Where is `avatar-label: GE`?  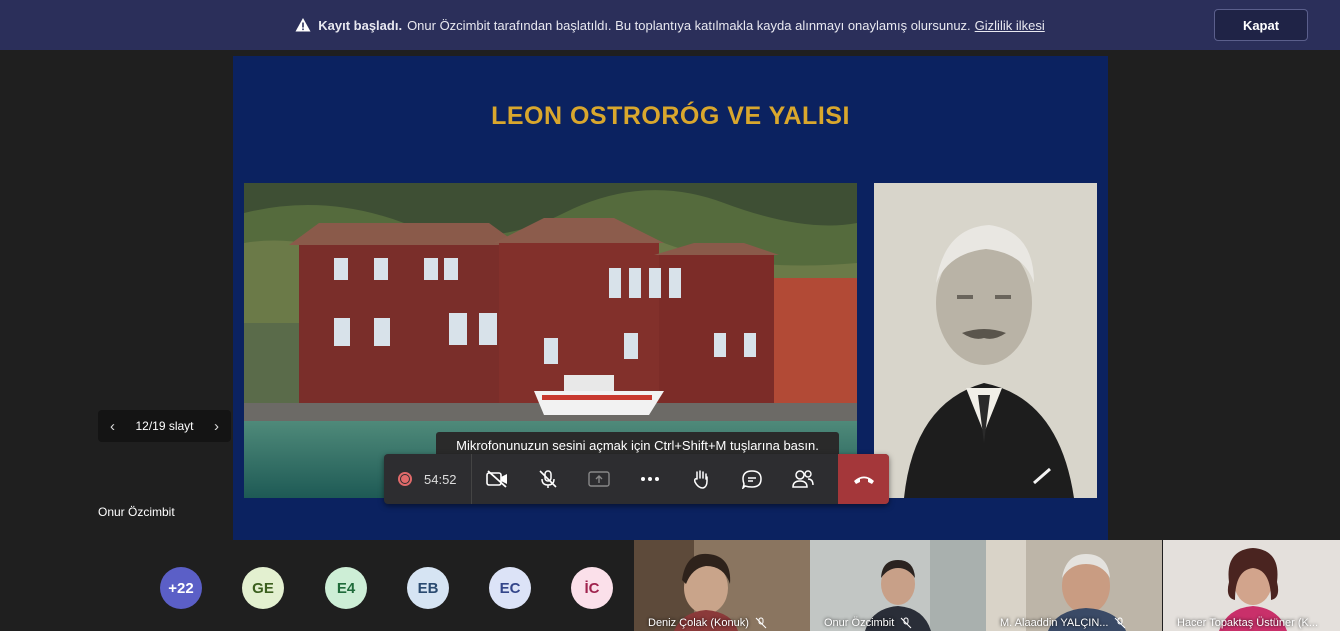 avatar-label: GE is located at coordinates (263, 588).